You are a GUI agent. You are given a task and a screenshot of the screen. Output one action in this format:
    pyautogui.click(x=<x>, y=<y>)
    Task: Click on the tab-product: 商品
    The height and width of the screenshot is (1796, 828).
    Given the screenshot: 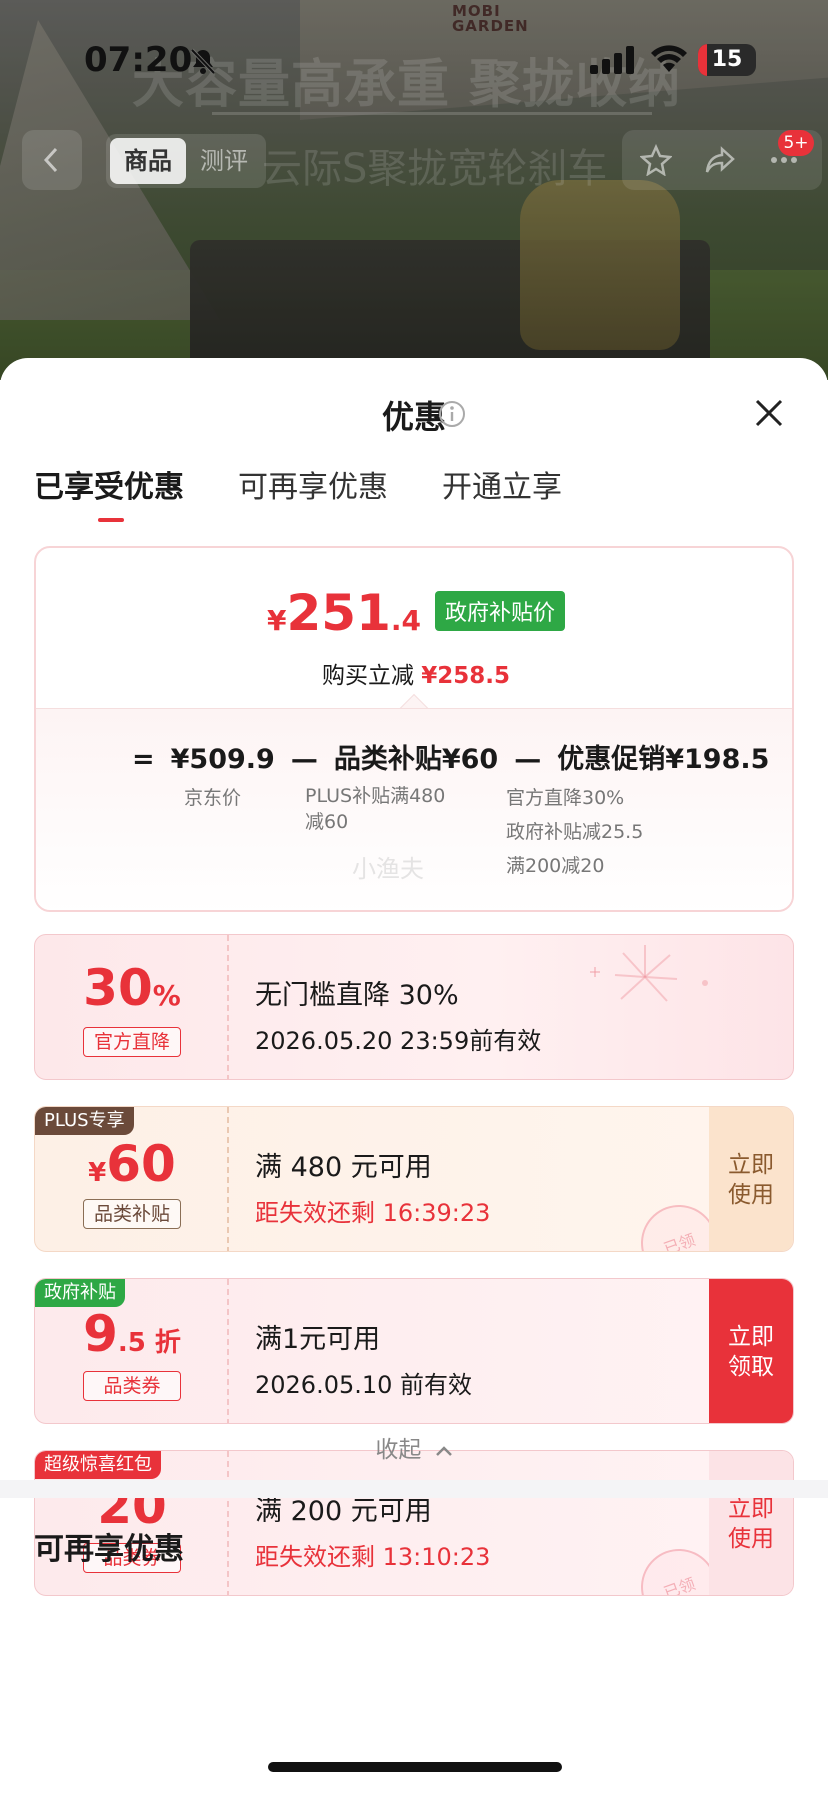 What is the action you would take?
    pyautogui.click(x=148, y=161)
    